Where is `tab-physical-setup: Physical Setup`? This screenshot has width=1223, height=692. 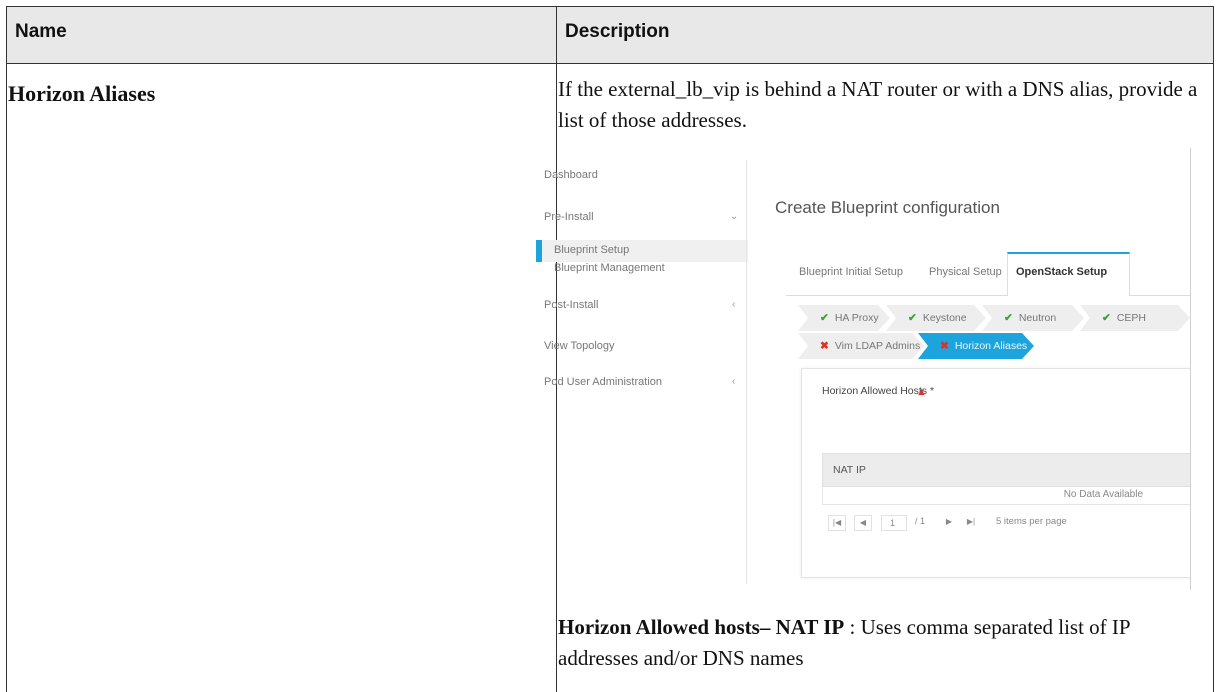
tab-physical-setup: Physical Setup is located at coordinates (965, 272).